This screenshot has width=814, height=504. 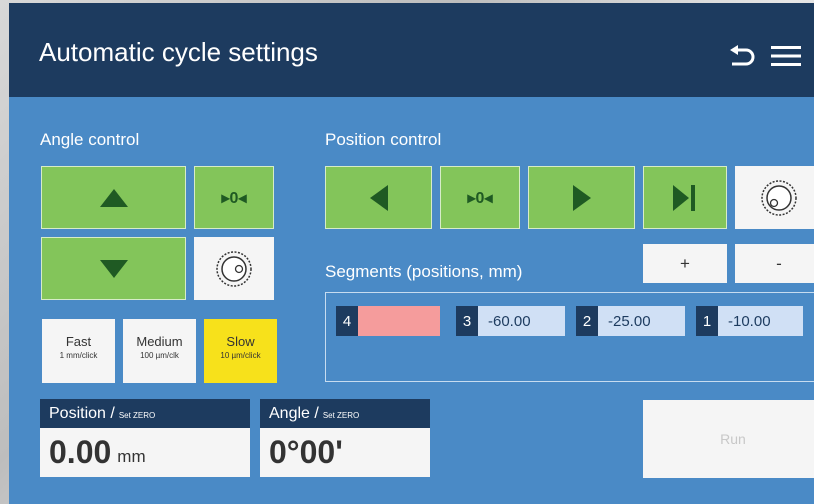 I want to click on hamburger-menu-icon, so click(x=786, y=58).